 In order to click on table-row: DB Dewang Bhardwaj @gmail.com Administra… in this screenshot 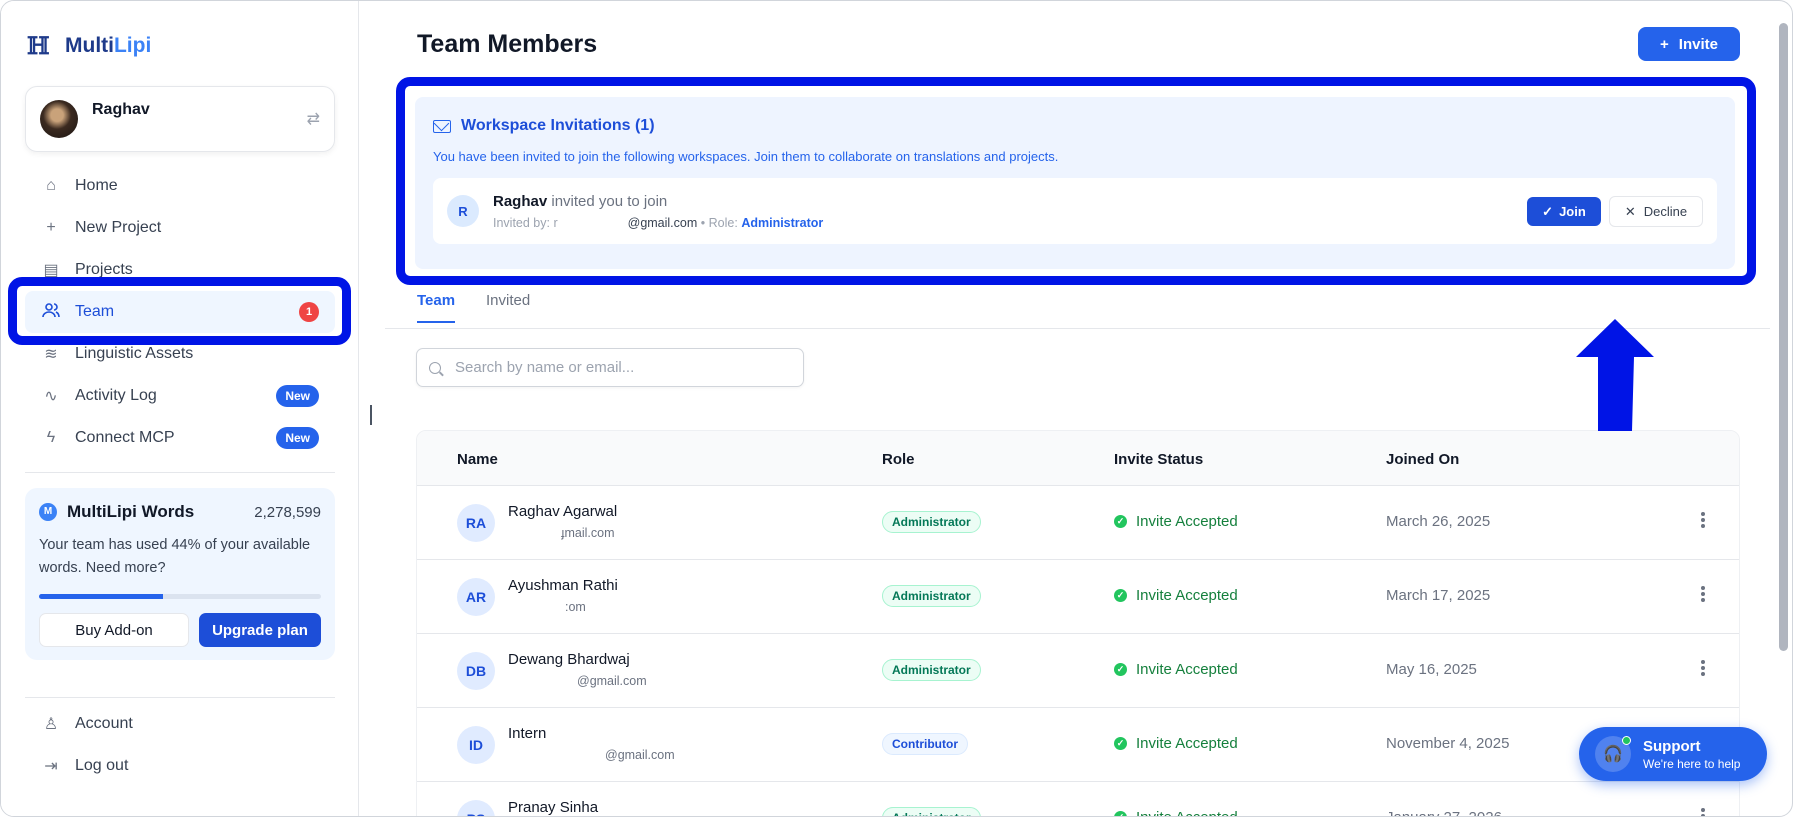, I will do `click(1078, 671)`.